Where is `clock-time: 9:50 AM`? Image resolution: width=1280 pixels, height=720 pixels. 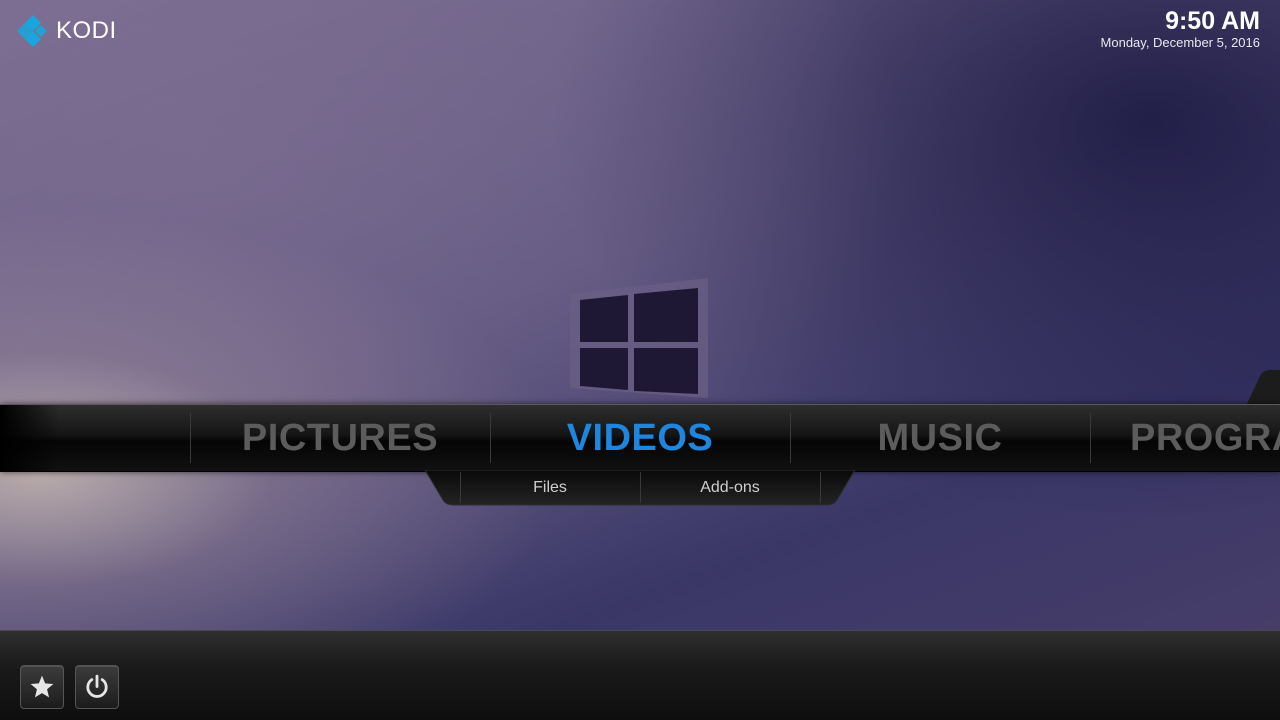
clock-time: 9:50 AM is located at coordinates (1212, 21).